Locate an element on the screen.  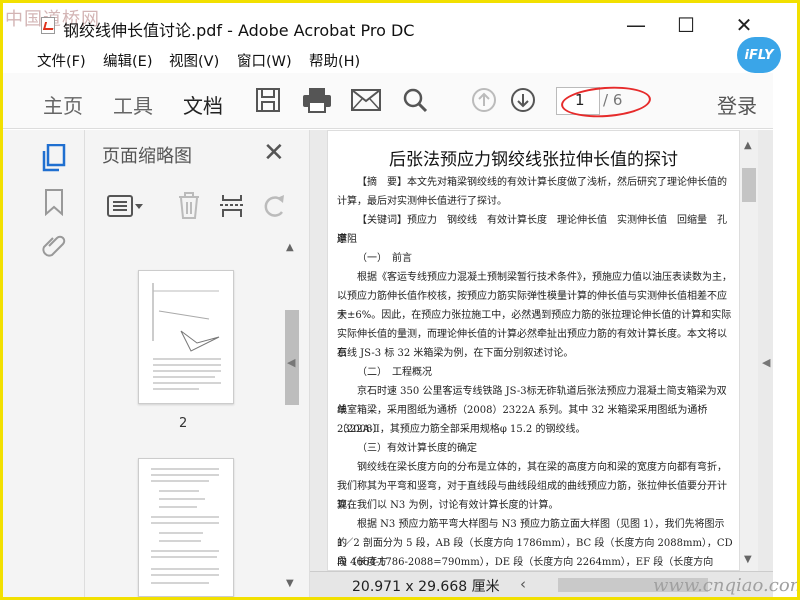
panel-title: 页面缩略图 is located at coordinates (147, 156).